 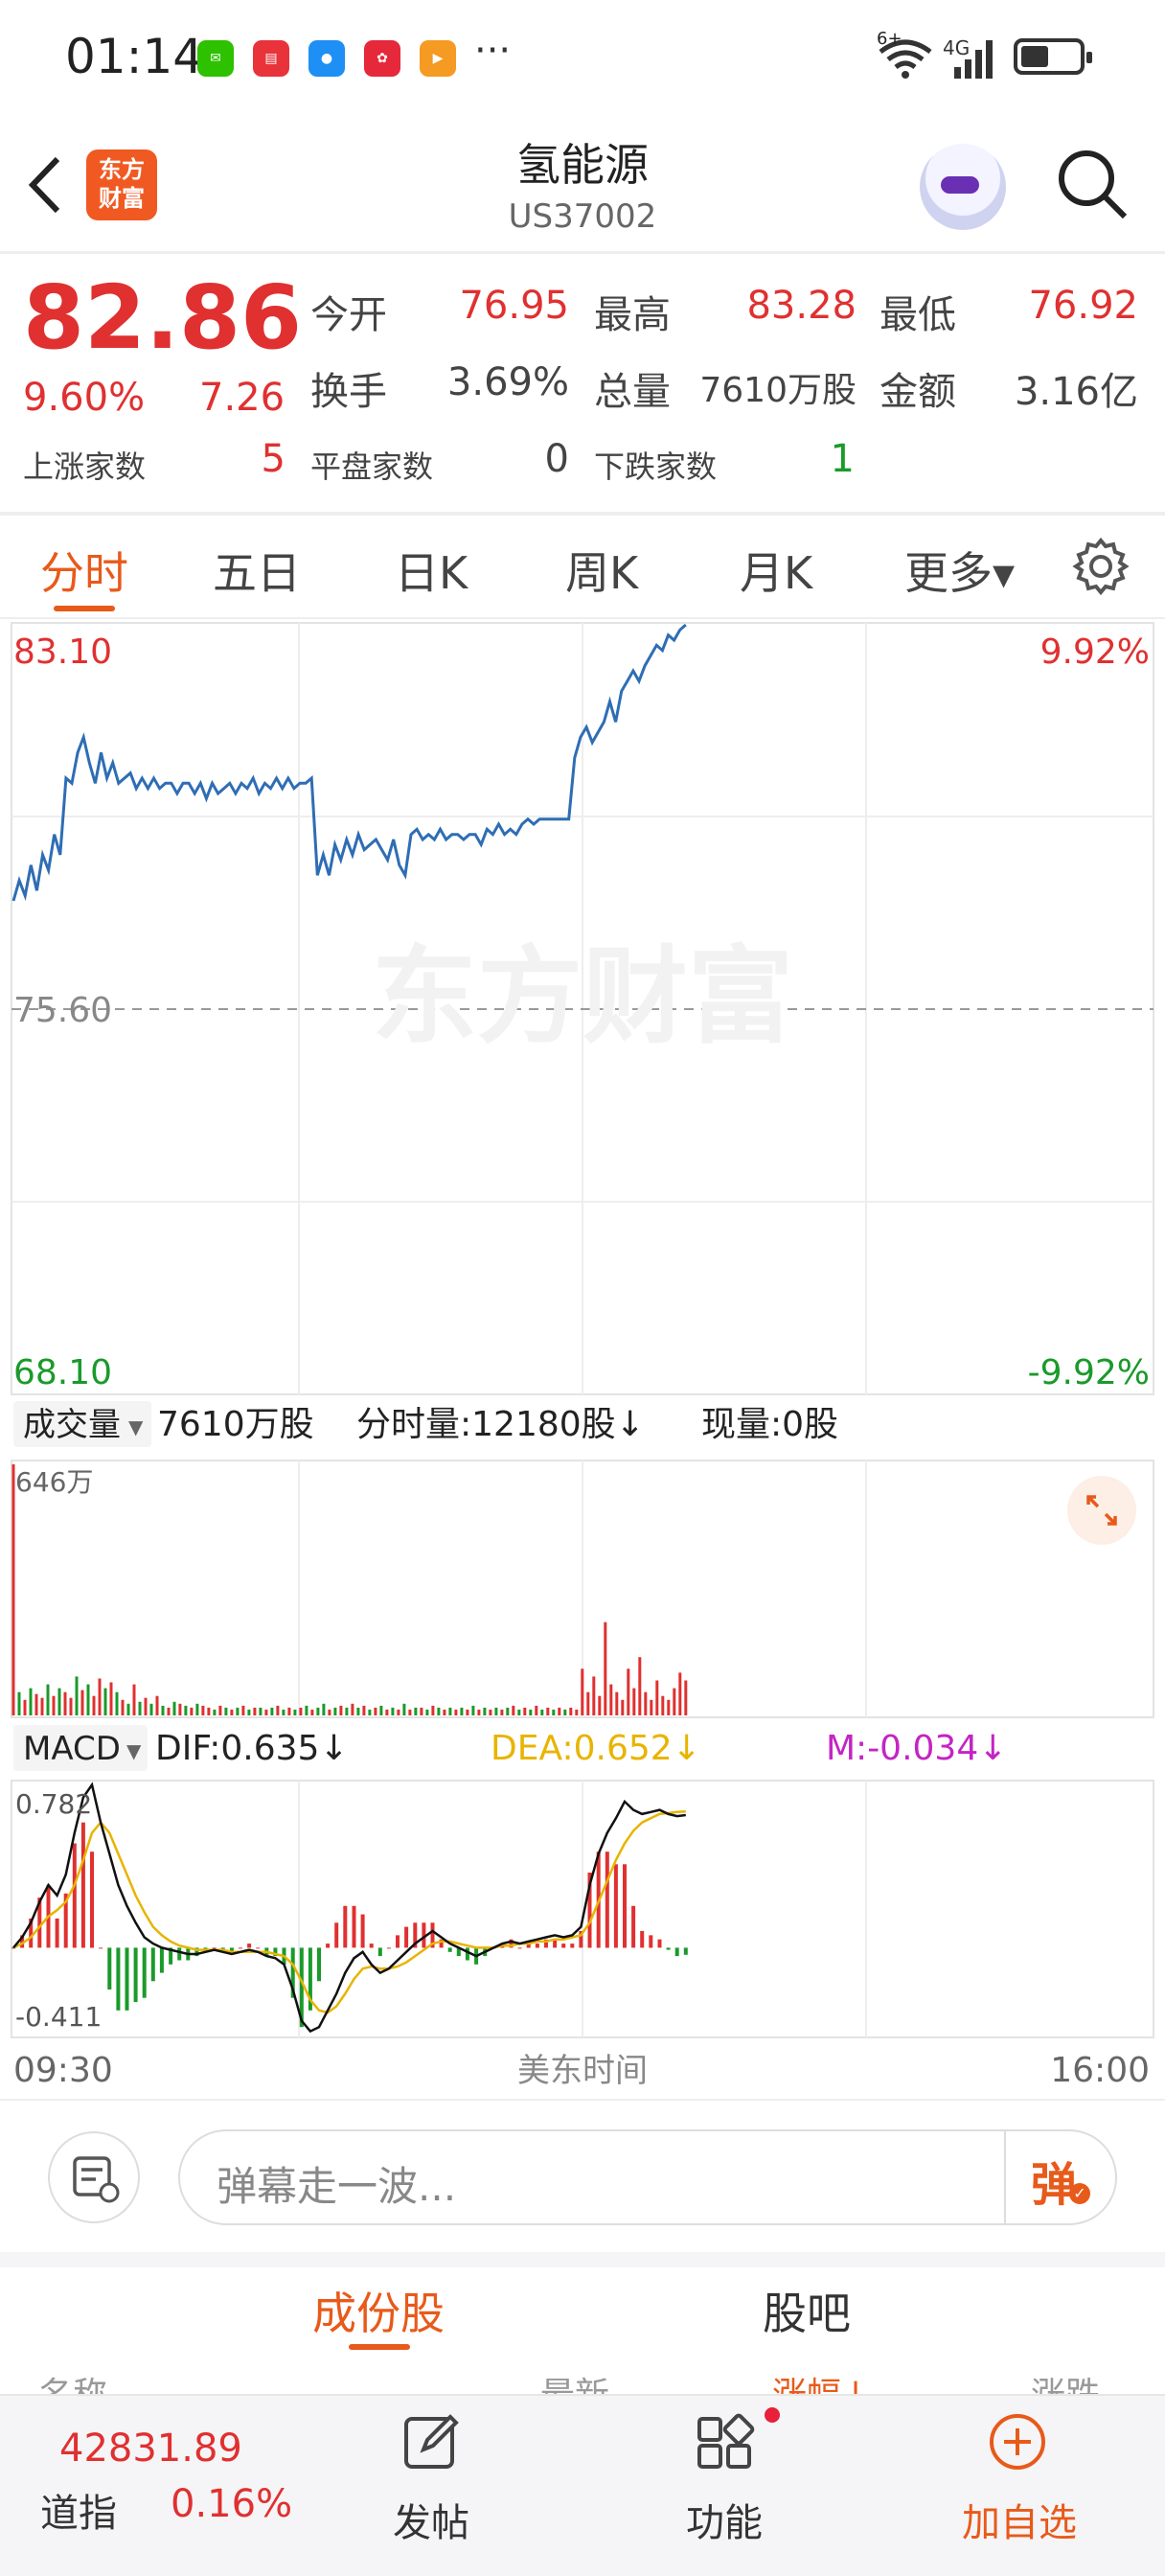 I want to click on stat-value-low: 76.92, so click(x=1083, y=306).